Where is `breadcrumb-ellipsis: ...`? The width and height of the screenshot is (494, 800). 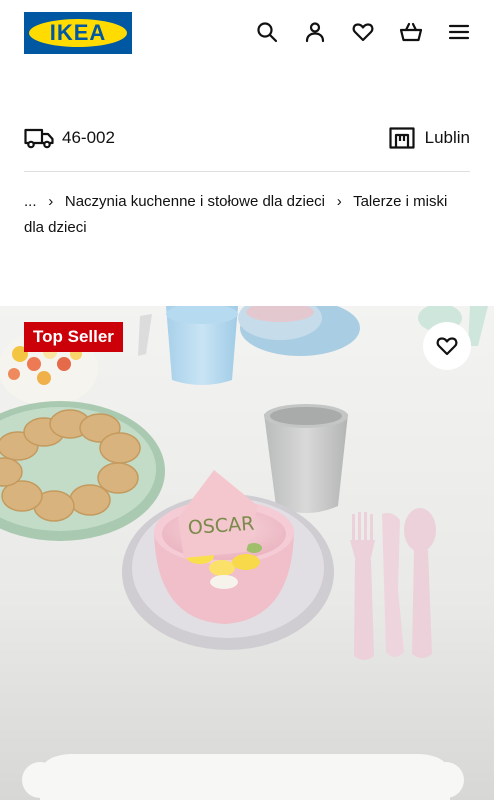
breadcrumb-ellipsis: ... is located at coordinates (30, 201).